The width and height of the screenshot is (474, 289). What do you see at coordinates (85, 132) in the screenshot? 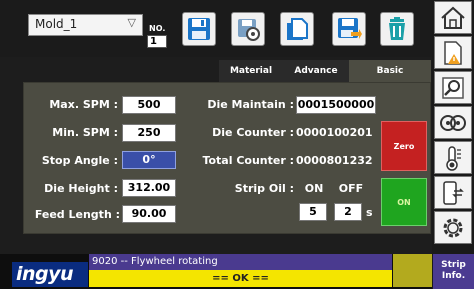
I see `min-spm-label: Min. SPM :` at bounding box center [85, 132].